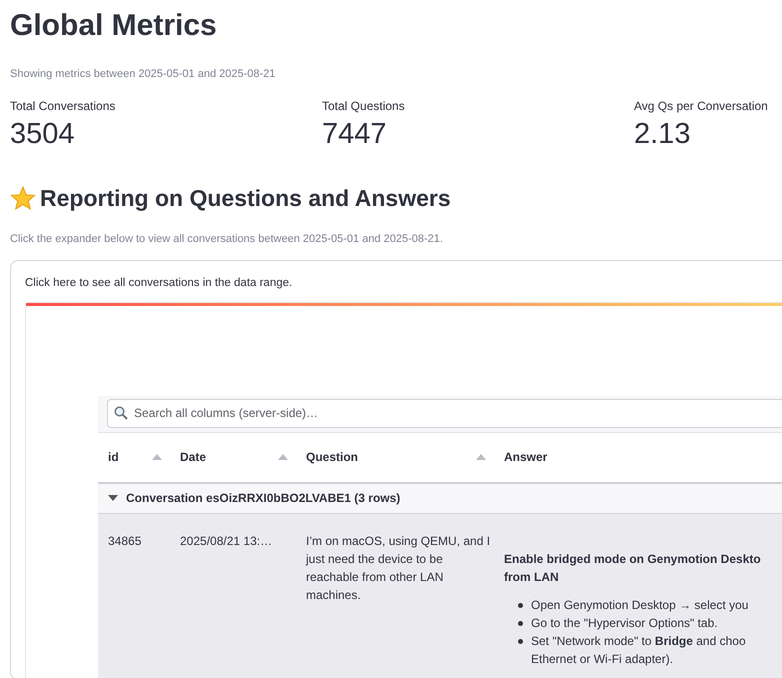  What do you see at coordinates (332, 457) in the screenshot?
I see `column-header: Question` at bounding box center [332, 457].